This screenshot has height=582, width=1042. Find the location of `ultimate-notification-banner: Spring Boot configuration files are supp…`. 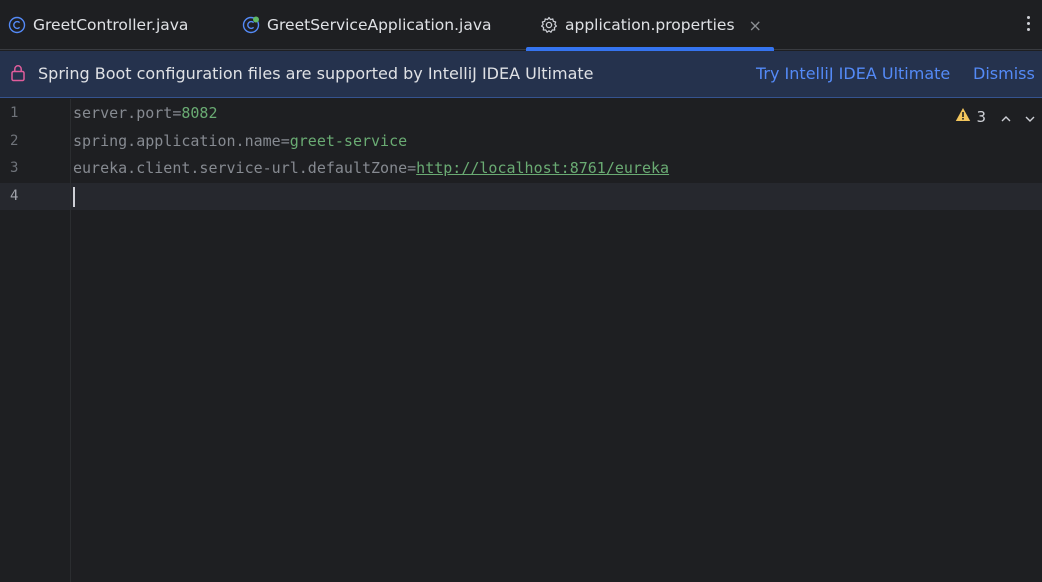

ultimate-notification-banner: Spring Boot configuration files are supp… is located at coordinates (521, 74).